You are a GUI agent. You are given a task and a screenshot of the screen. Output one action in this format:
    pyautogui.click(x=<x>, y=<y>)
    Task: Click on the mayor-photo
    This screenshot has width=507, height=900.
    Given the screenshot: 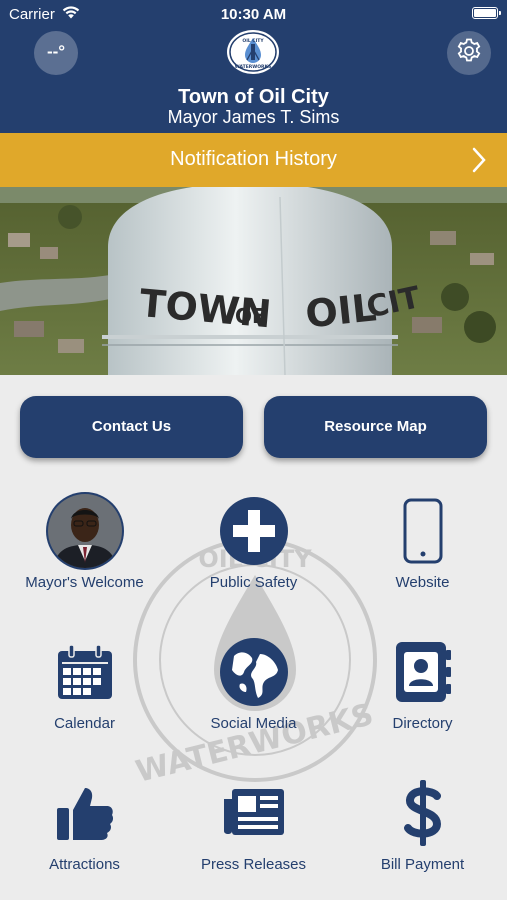 What is the action you would take?
    pyautogui.click(x=85, y=533)
    